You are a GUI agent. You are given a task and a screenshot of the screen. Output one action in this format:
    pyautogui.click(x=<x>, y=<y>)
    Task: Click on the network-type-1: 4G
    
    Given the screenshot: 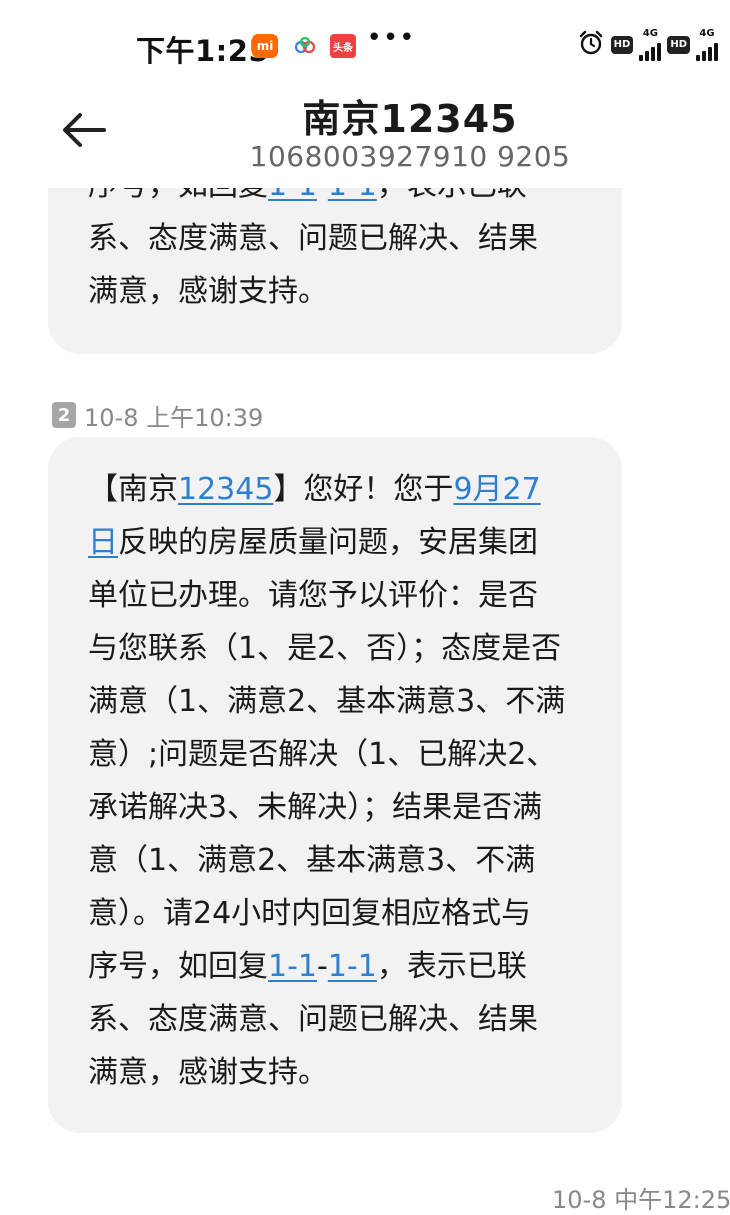 What is the action you would take?
    pyautogui.click(x=650, y=33)
    